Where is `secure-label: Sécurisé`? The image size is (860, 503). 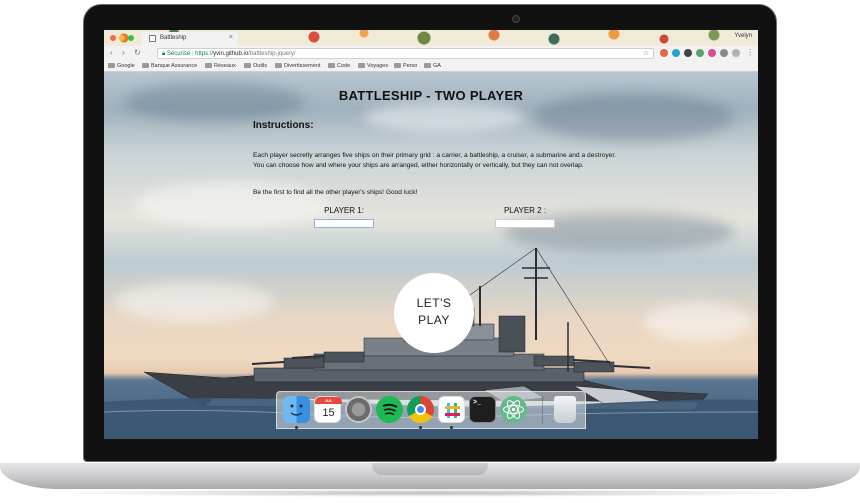 secure-label: Sécurisé is located at coordinates (178, 54).